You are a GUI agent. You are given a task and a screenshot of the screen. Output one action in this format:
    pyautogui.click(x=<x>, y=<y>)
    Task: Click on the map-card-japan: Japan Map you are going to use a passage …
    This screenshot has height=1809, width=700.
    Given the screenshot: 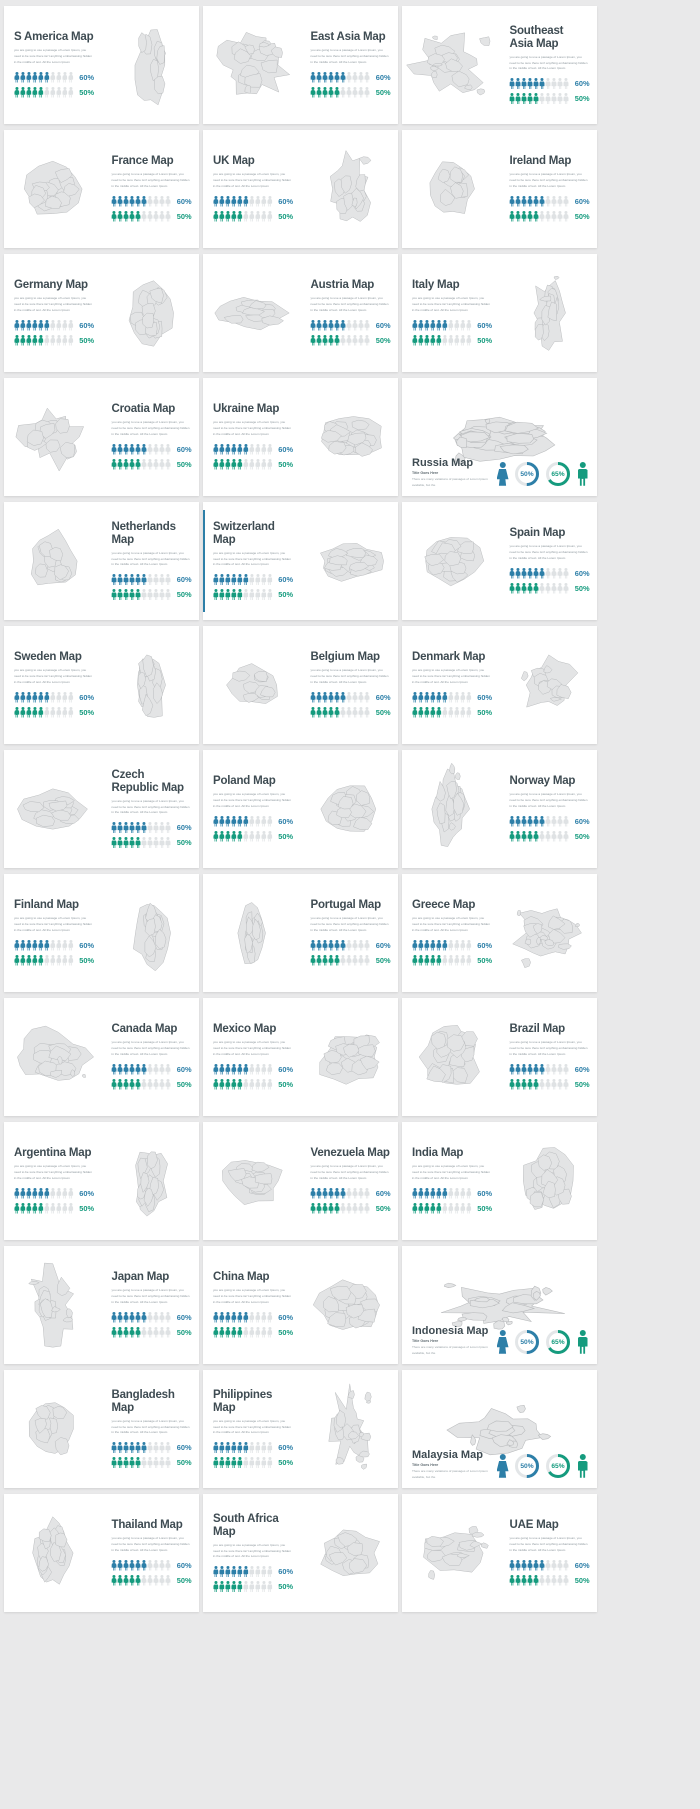 What is the action you would take?
    pyautogui.click(x=101, y=1305)
    